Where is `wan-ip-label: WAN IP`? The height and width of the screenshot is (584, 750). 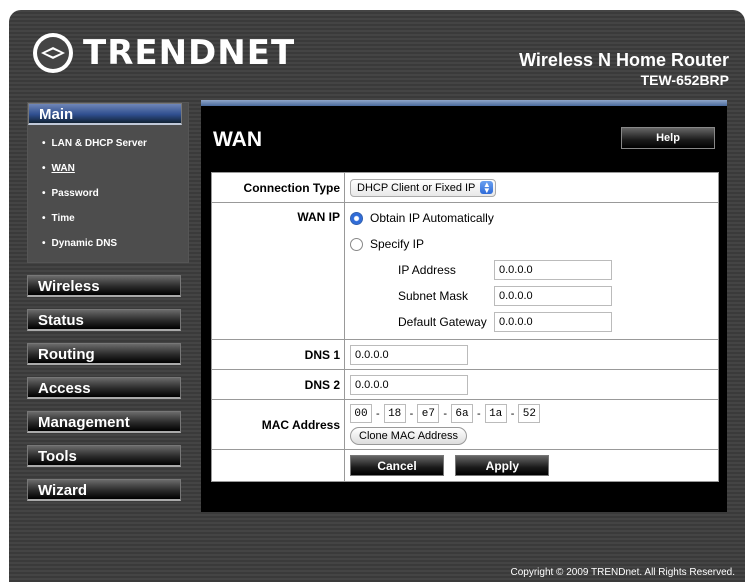 wan-ip-label: WAN IP is located at coordinates (278, 271).